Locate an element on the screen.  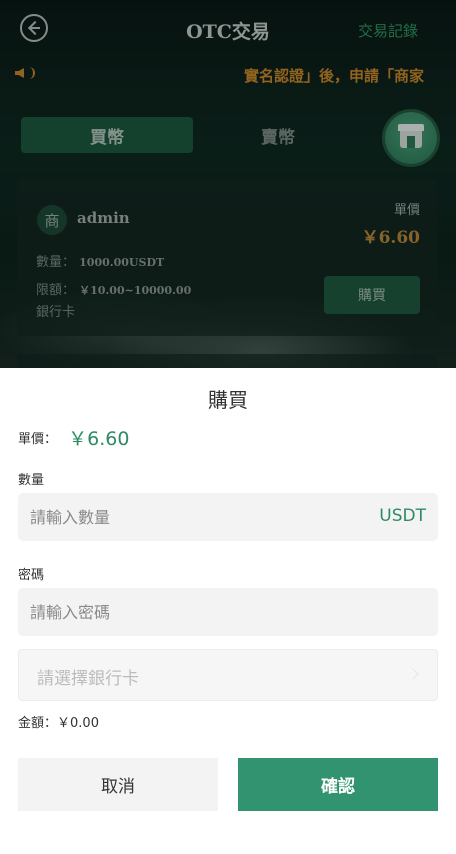
notice-bar: 實名認證」後，申請「商家 is located at coordinates (228, 76).